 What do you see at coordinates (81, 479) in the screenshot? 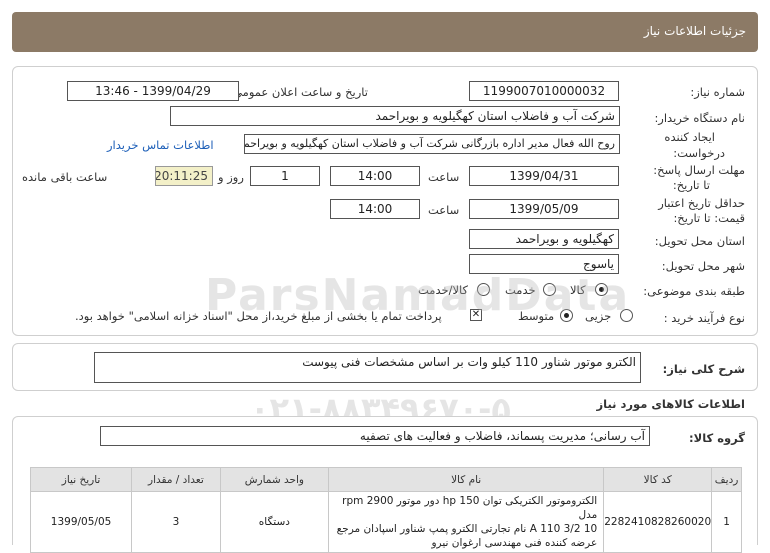
I see `col-date: تاریخ نیاز` at bounding box center [81, 479].